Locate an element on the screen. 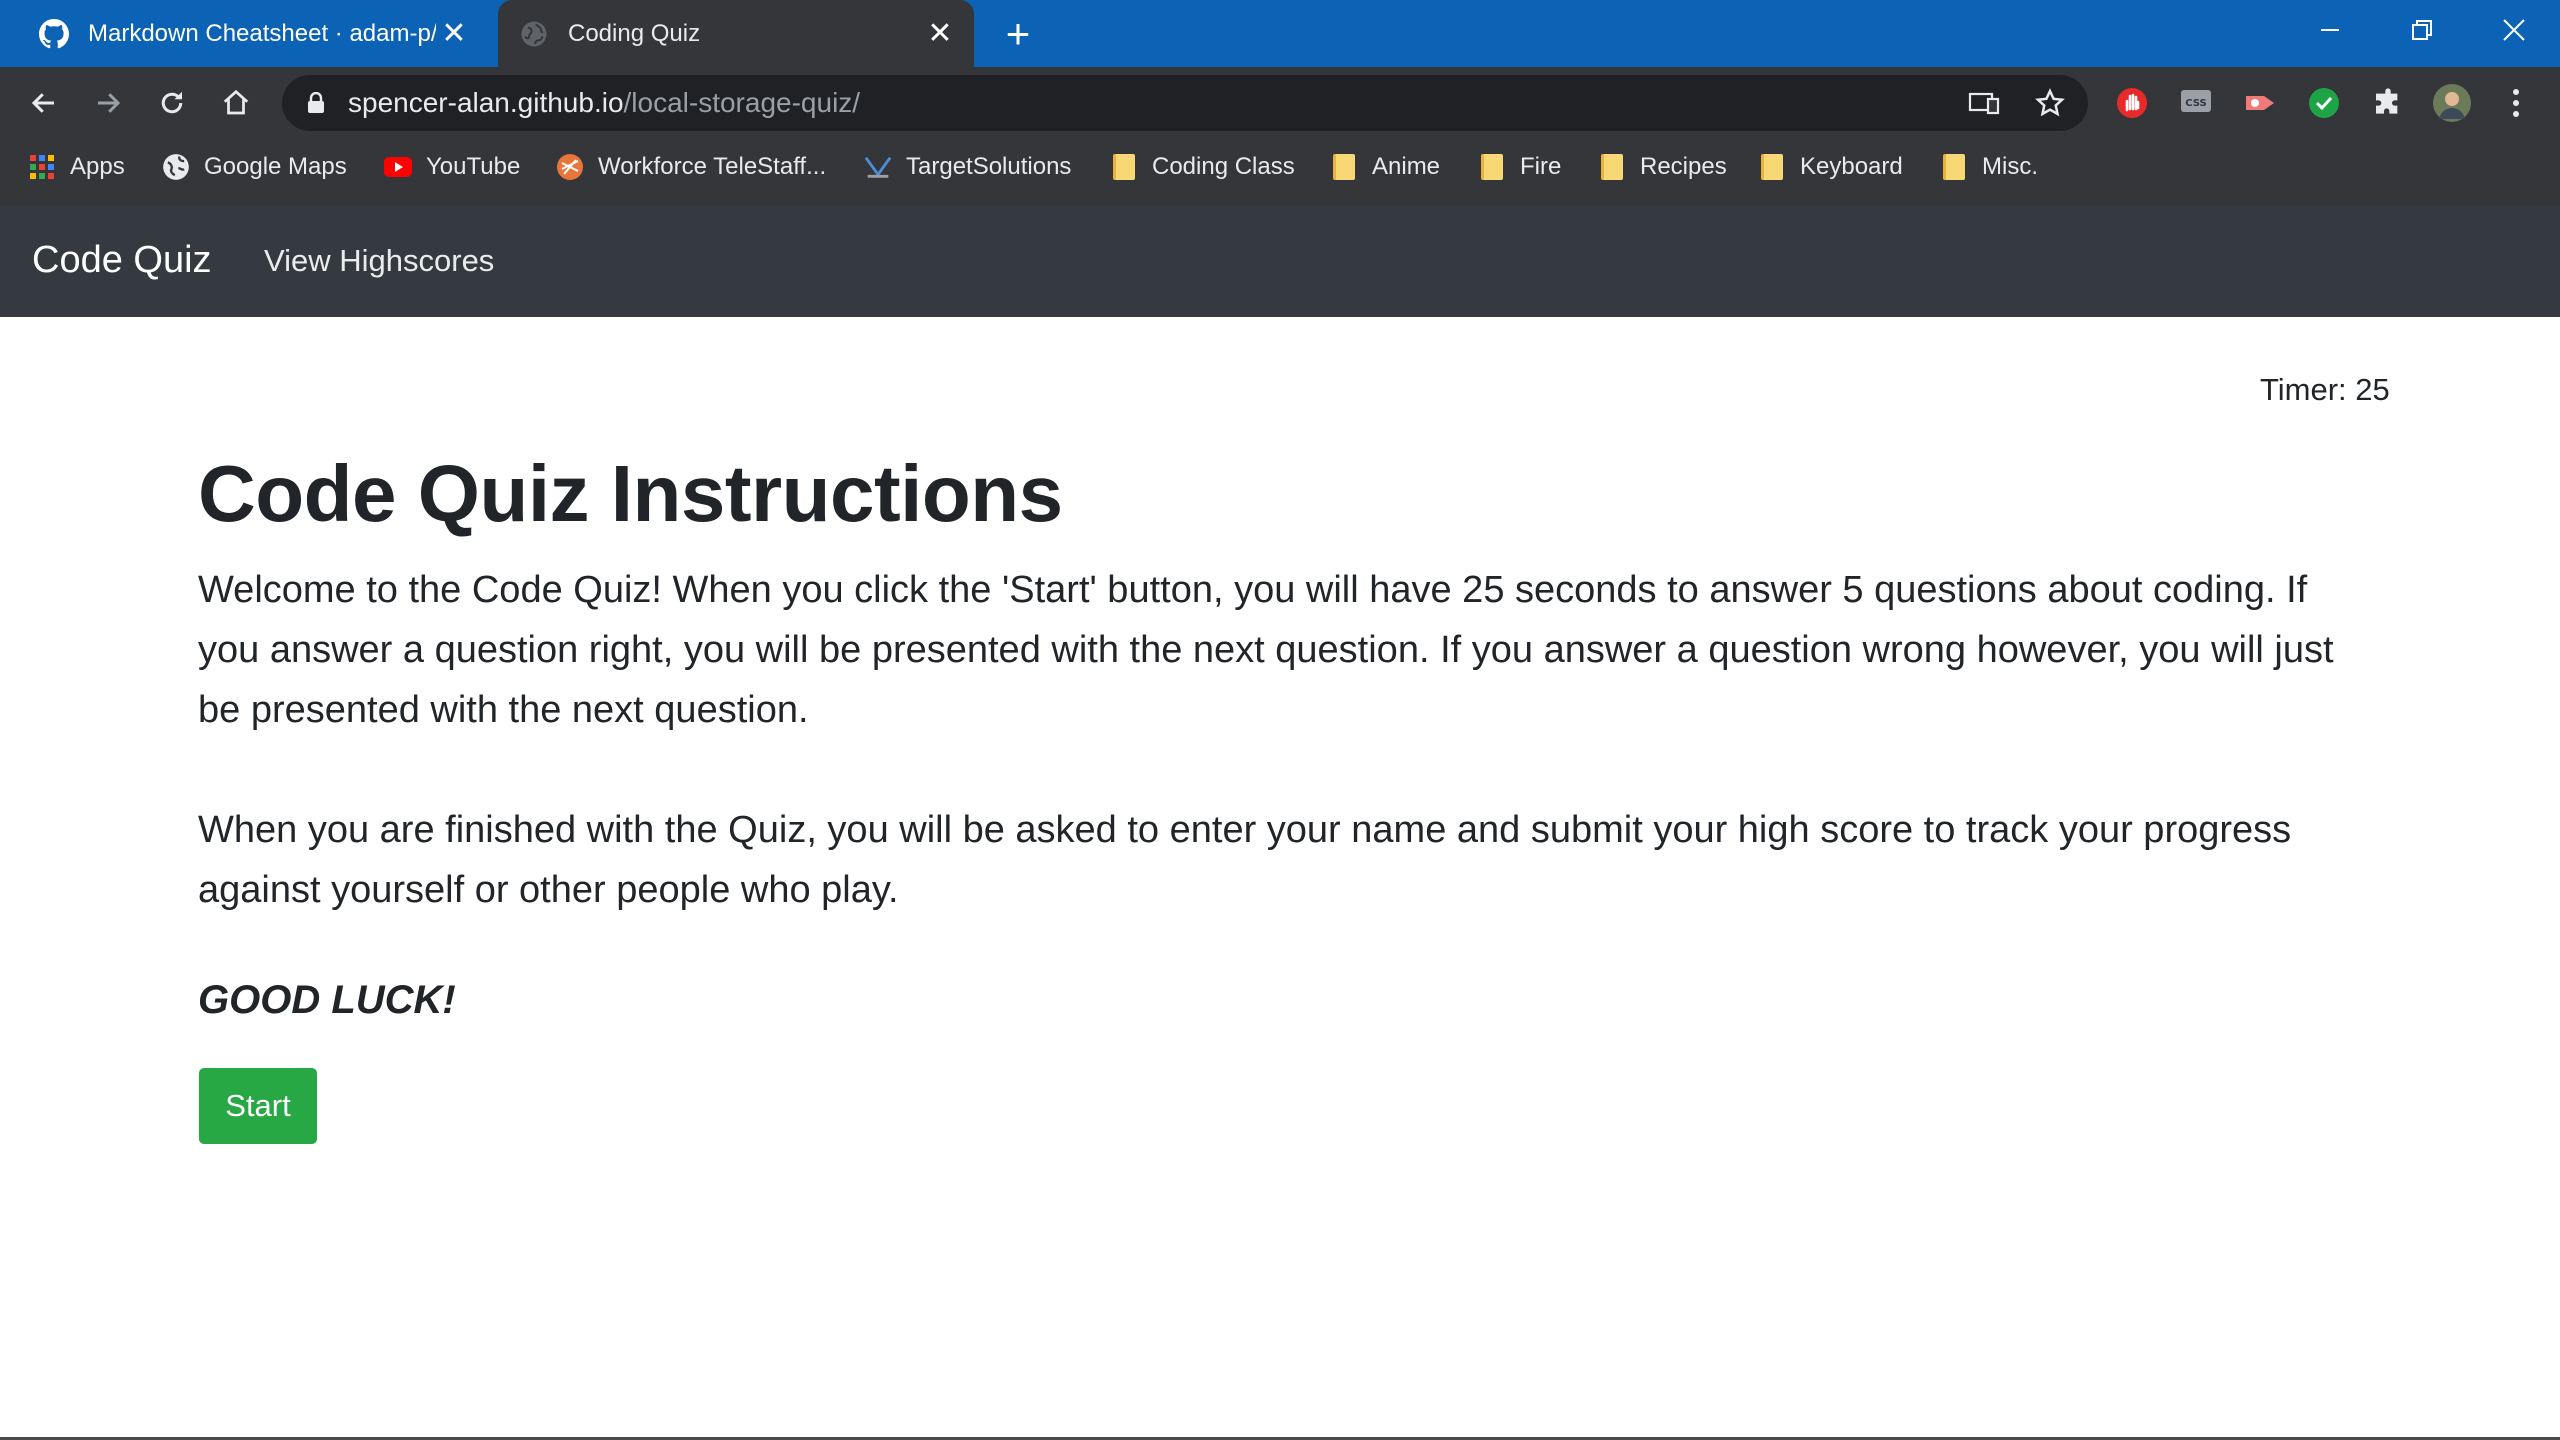  bookmark-folder-recipes: Recipes is located at coordinates (1662, 167).